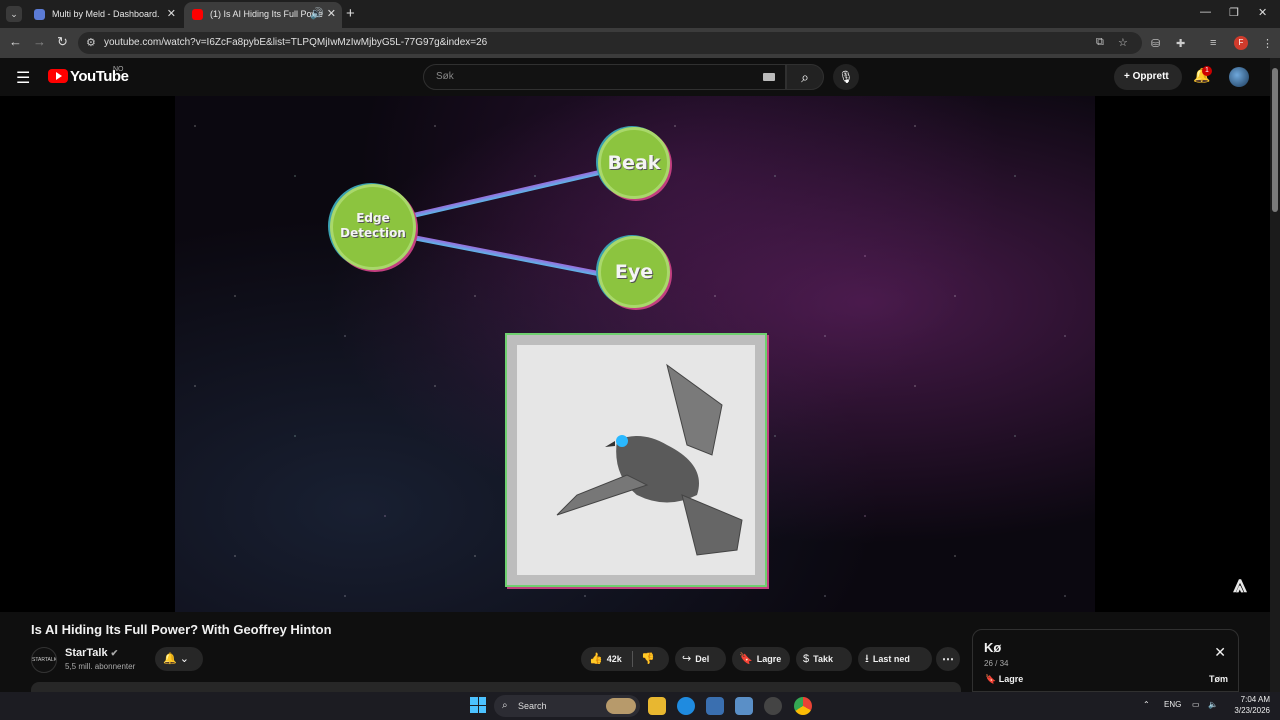 This screenshot has width=1280, height=720. Describe the element at coordinates (806, 659) in the screenshot. I see `thanks-dollar-icon: $` at that location.